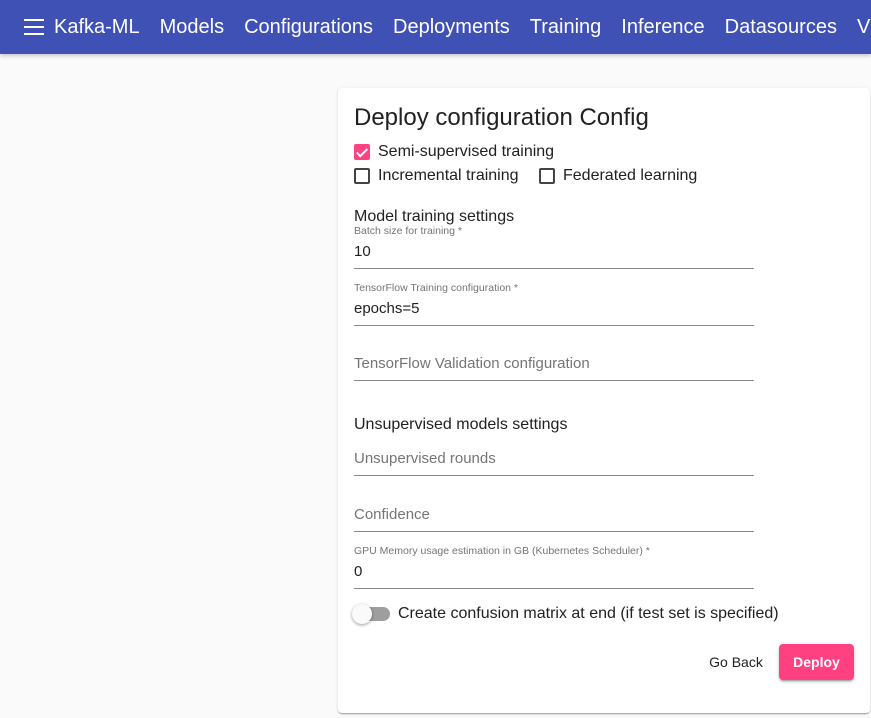 The image size is (871, 718). What do you see at coordinates (362, 152) in the screenshot?
I see `semi-supervised-checkbox` at bounding box center [362, 152].